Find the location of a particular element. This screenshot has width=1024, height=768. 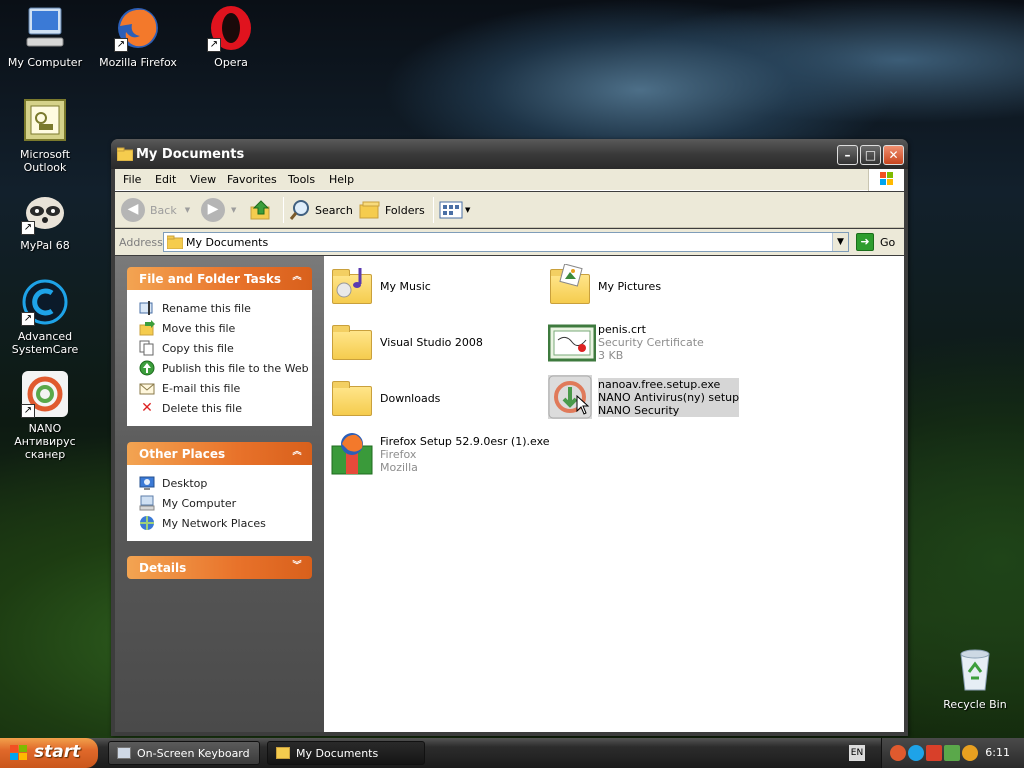

file-item-my-music: My Music is located at coordinates (380, 286).